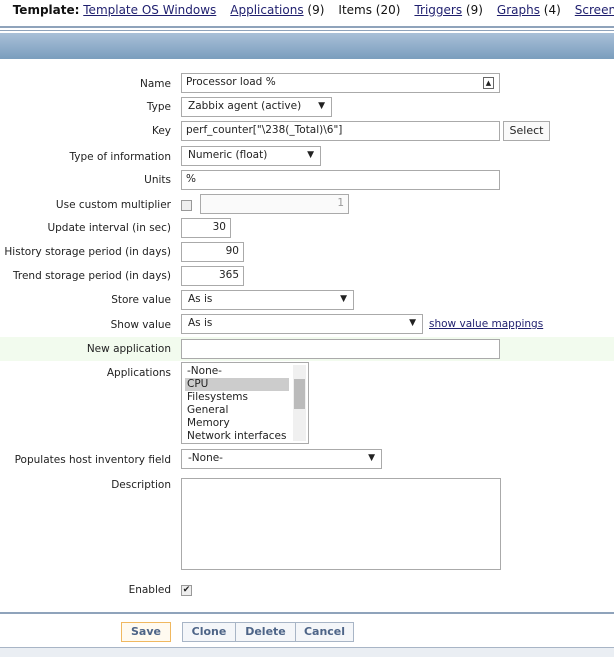  I want to click on applications-count: (9), so click(316, 10).